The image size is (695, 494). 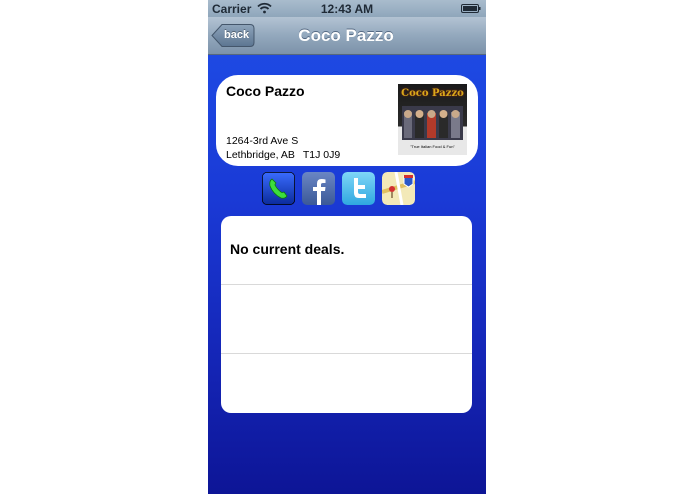 I want to click on action-icons-row, so click(x=342, y=189).